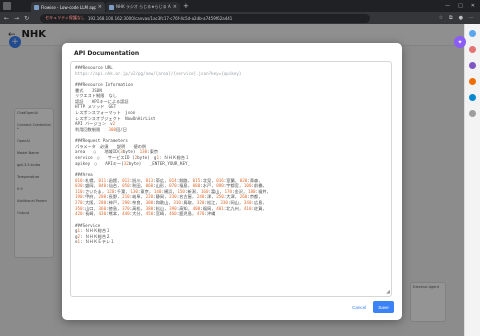 The image size is (480, 336). I want to click on outlook-icon, so click(472, 97).